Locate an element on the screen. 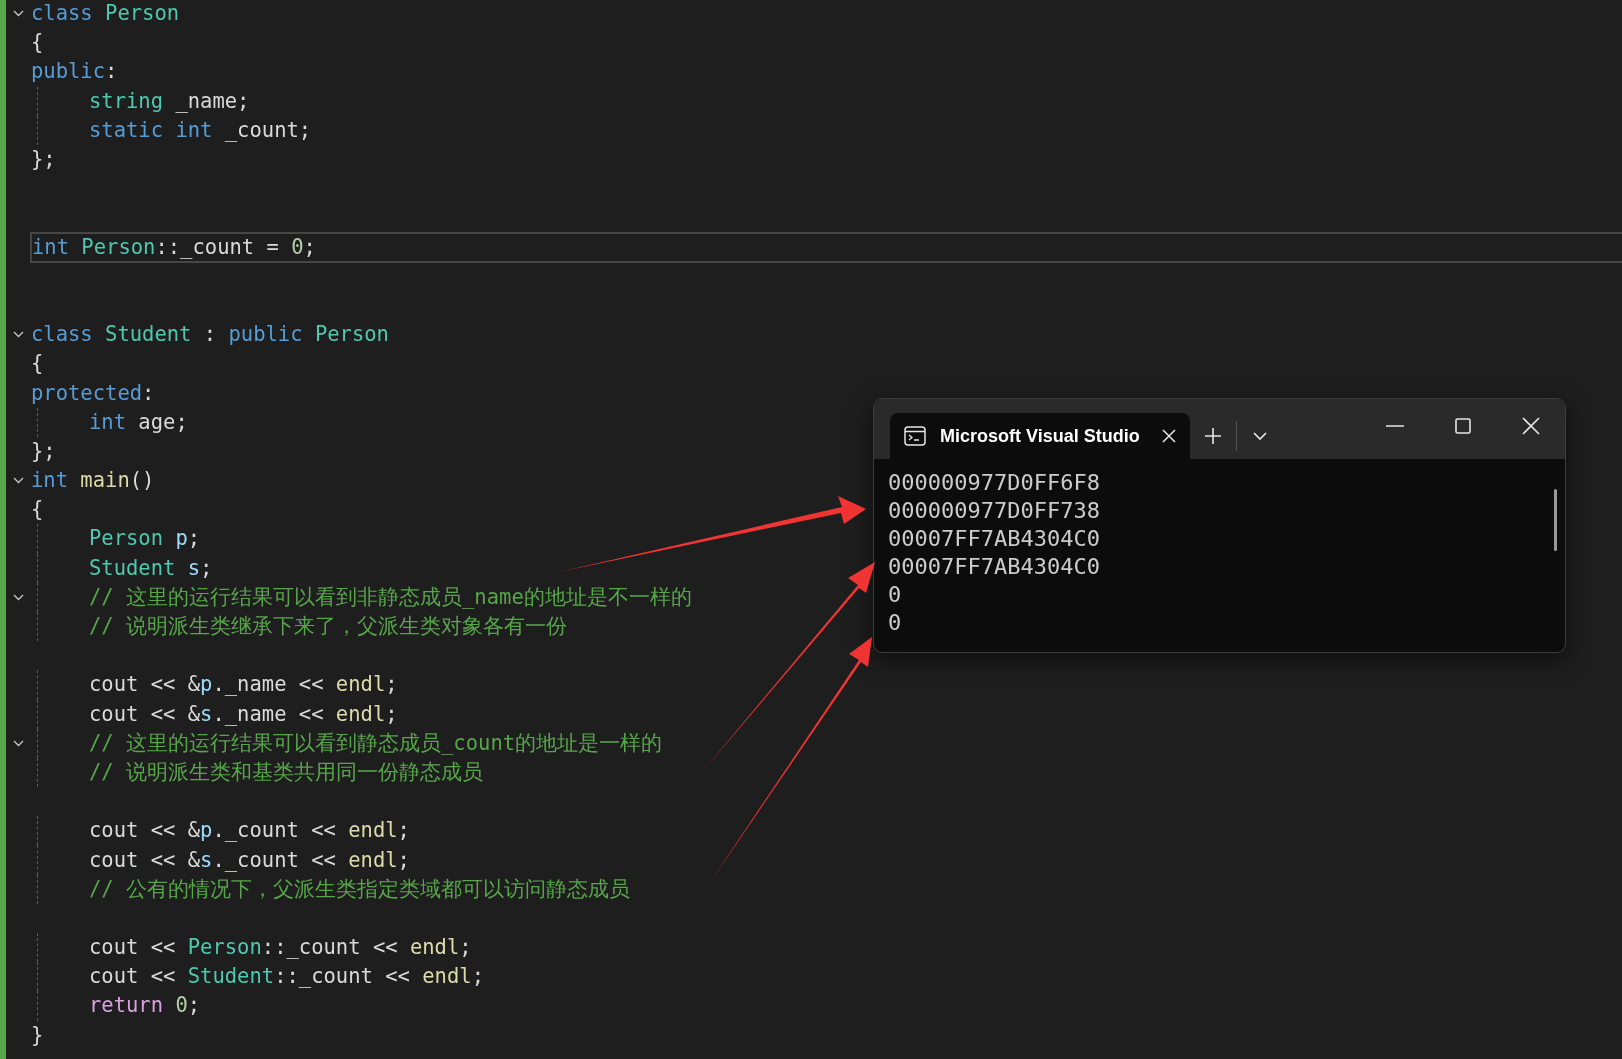 The image size is (1622, 1059). console-icon is located at coordinates (915, 436).